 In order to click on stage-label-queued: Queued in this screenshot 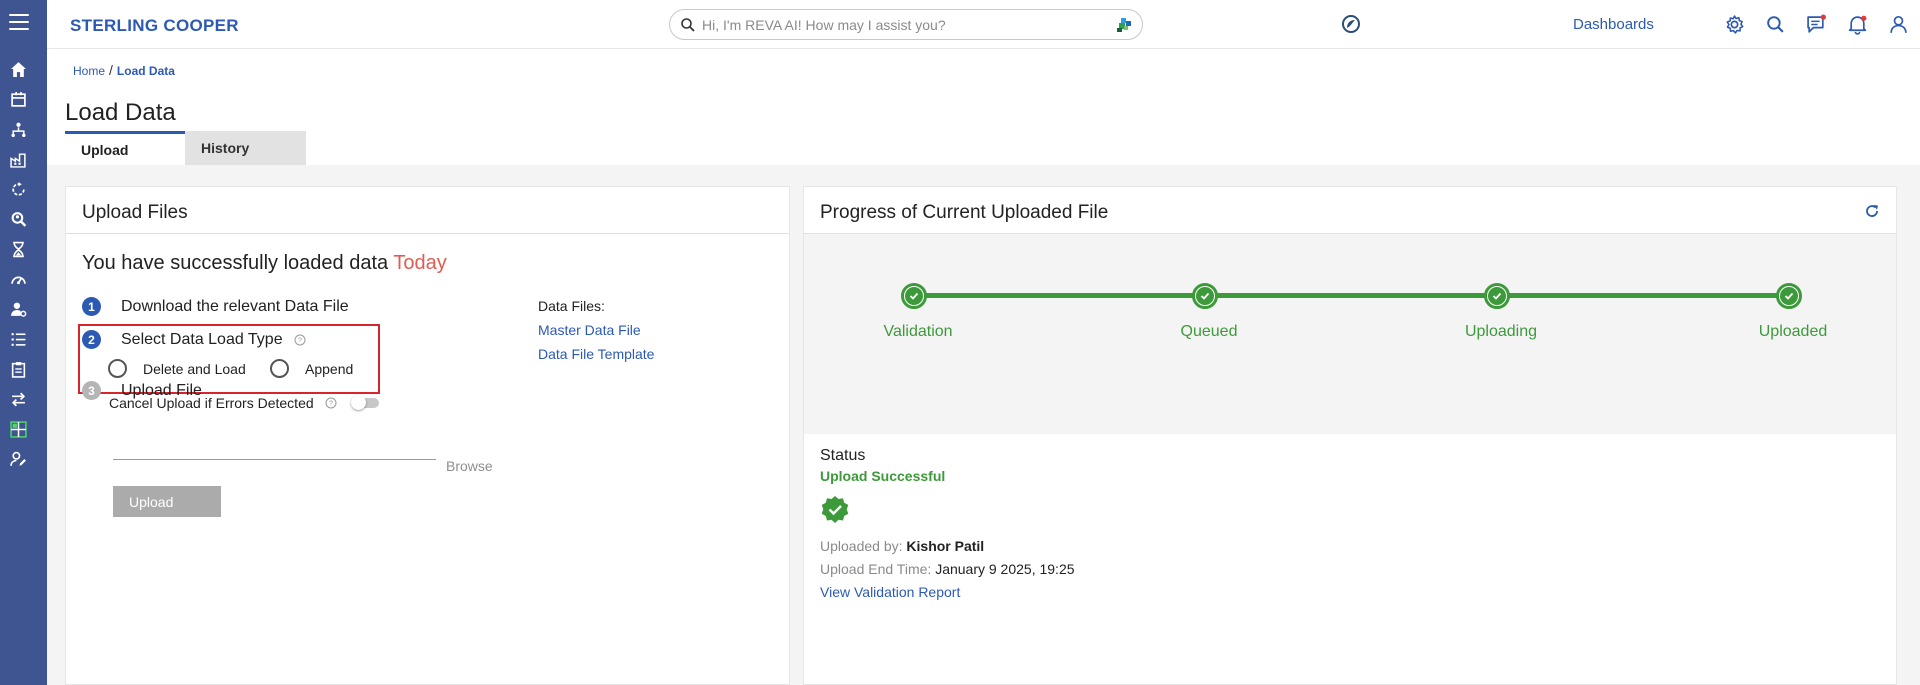, I will do `click(1209, 331)`.